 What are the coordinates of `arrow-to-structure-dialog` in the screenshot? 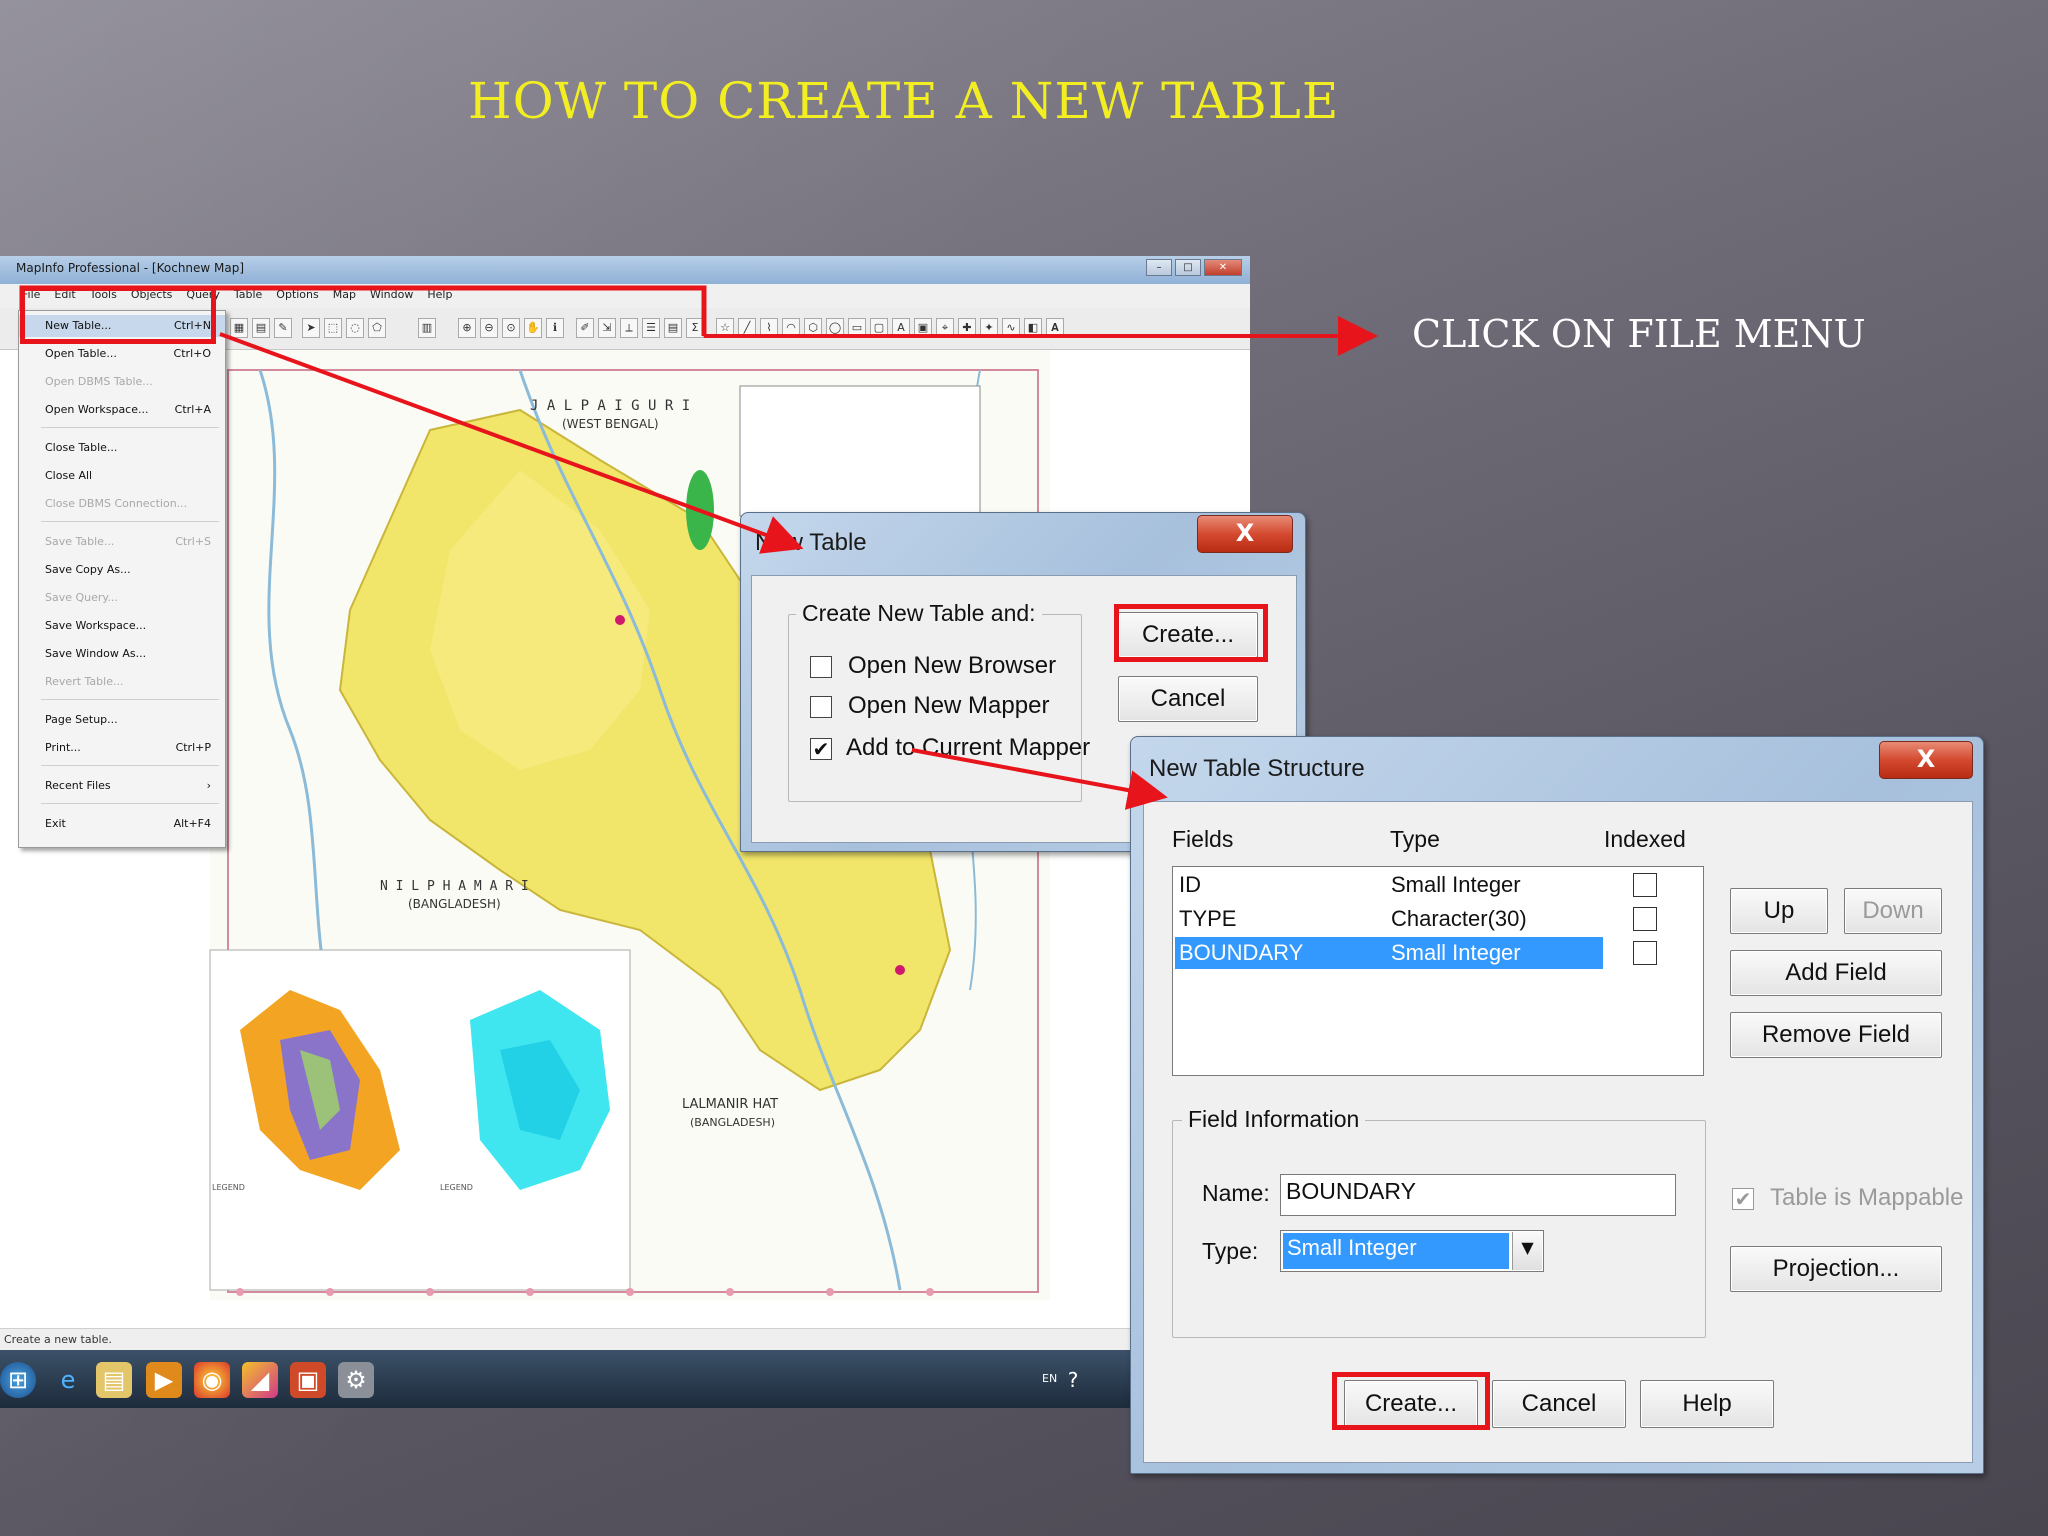 It's located at (1039, 779).